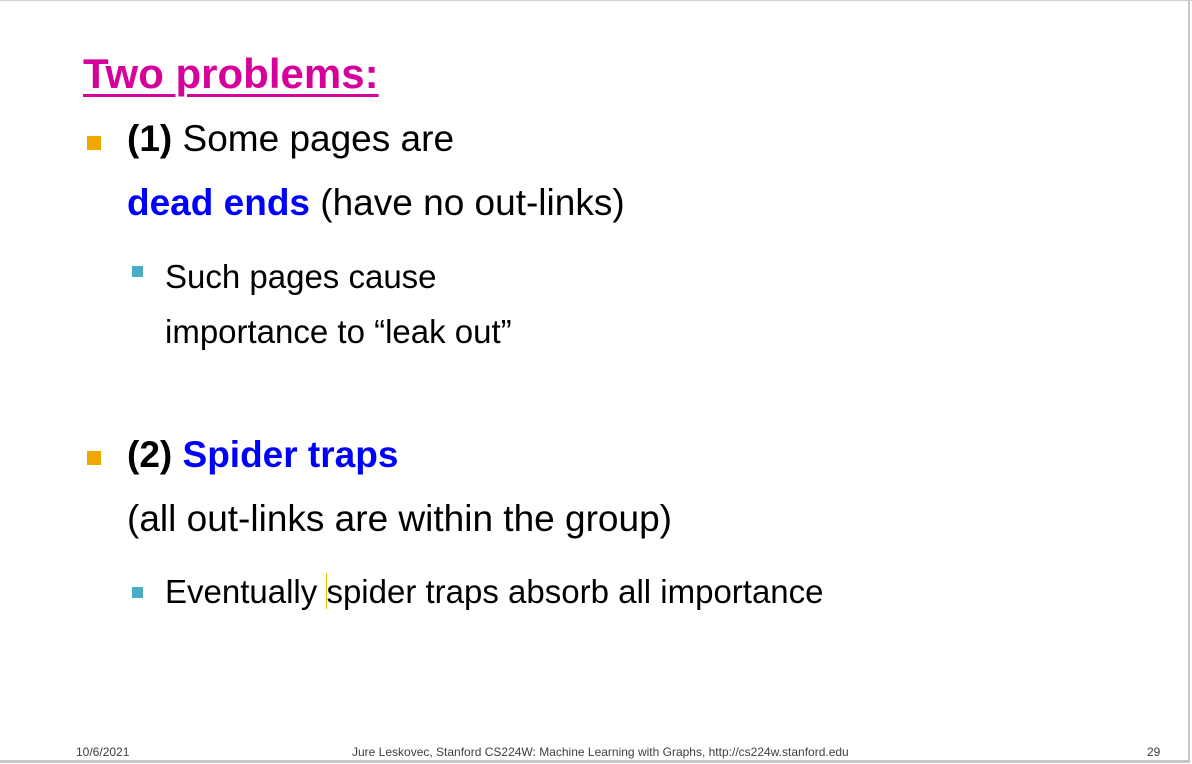 This screenshot has height=764, width=1192. I want to click on bullet-1-line-1: (1) Some pages are, so click(290, 139).